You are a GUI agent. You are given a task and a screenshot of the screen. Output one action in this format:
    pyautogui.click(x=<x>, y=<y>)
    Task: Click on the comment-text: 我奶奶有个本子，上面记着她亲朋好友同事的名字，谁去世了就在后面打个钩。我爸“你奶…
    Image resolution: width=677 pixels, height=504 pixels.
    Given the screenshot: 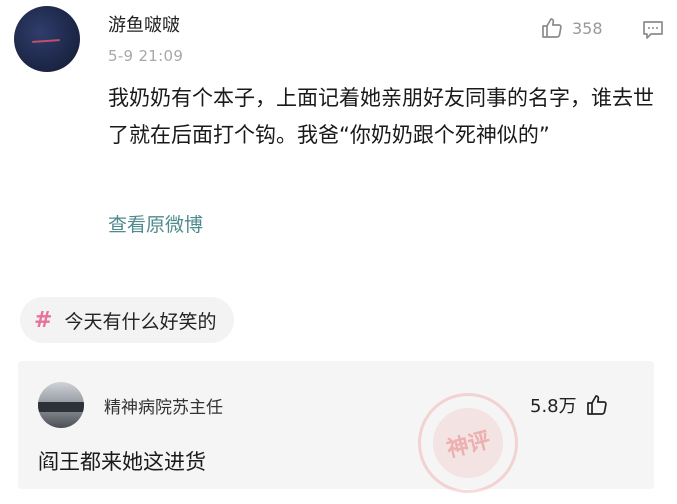 What is the action you would take?
    pyautogui.click(x=381, y=116)
    